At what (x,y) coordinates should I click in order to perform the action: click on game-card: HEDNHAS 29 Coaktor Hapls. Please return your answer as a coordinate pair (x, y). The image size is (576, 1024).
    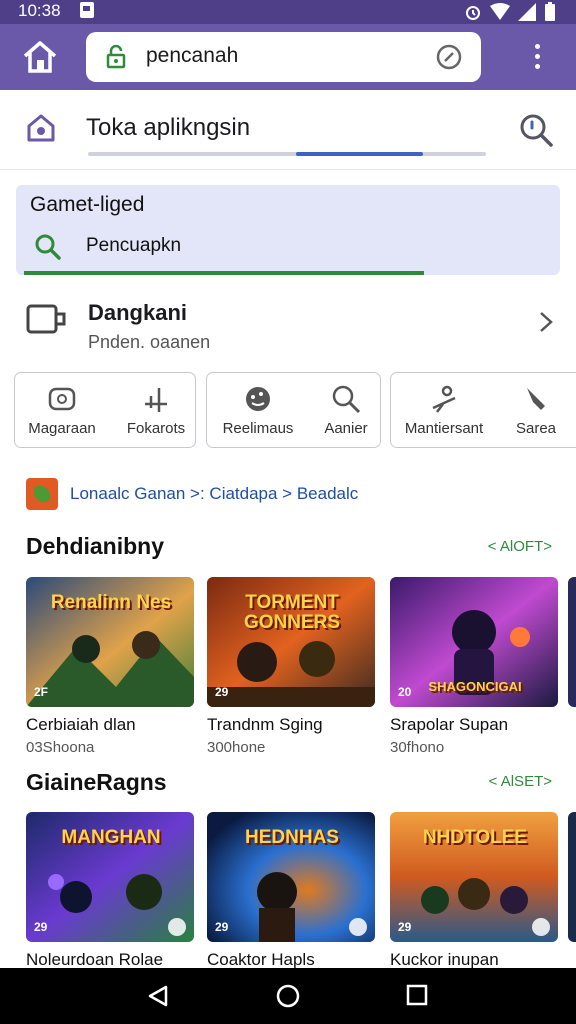
    Looking at the image, I should click on (291, 890).